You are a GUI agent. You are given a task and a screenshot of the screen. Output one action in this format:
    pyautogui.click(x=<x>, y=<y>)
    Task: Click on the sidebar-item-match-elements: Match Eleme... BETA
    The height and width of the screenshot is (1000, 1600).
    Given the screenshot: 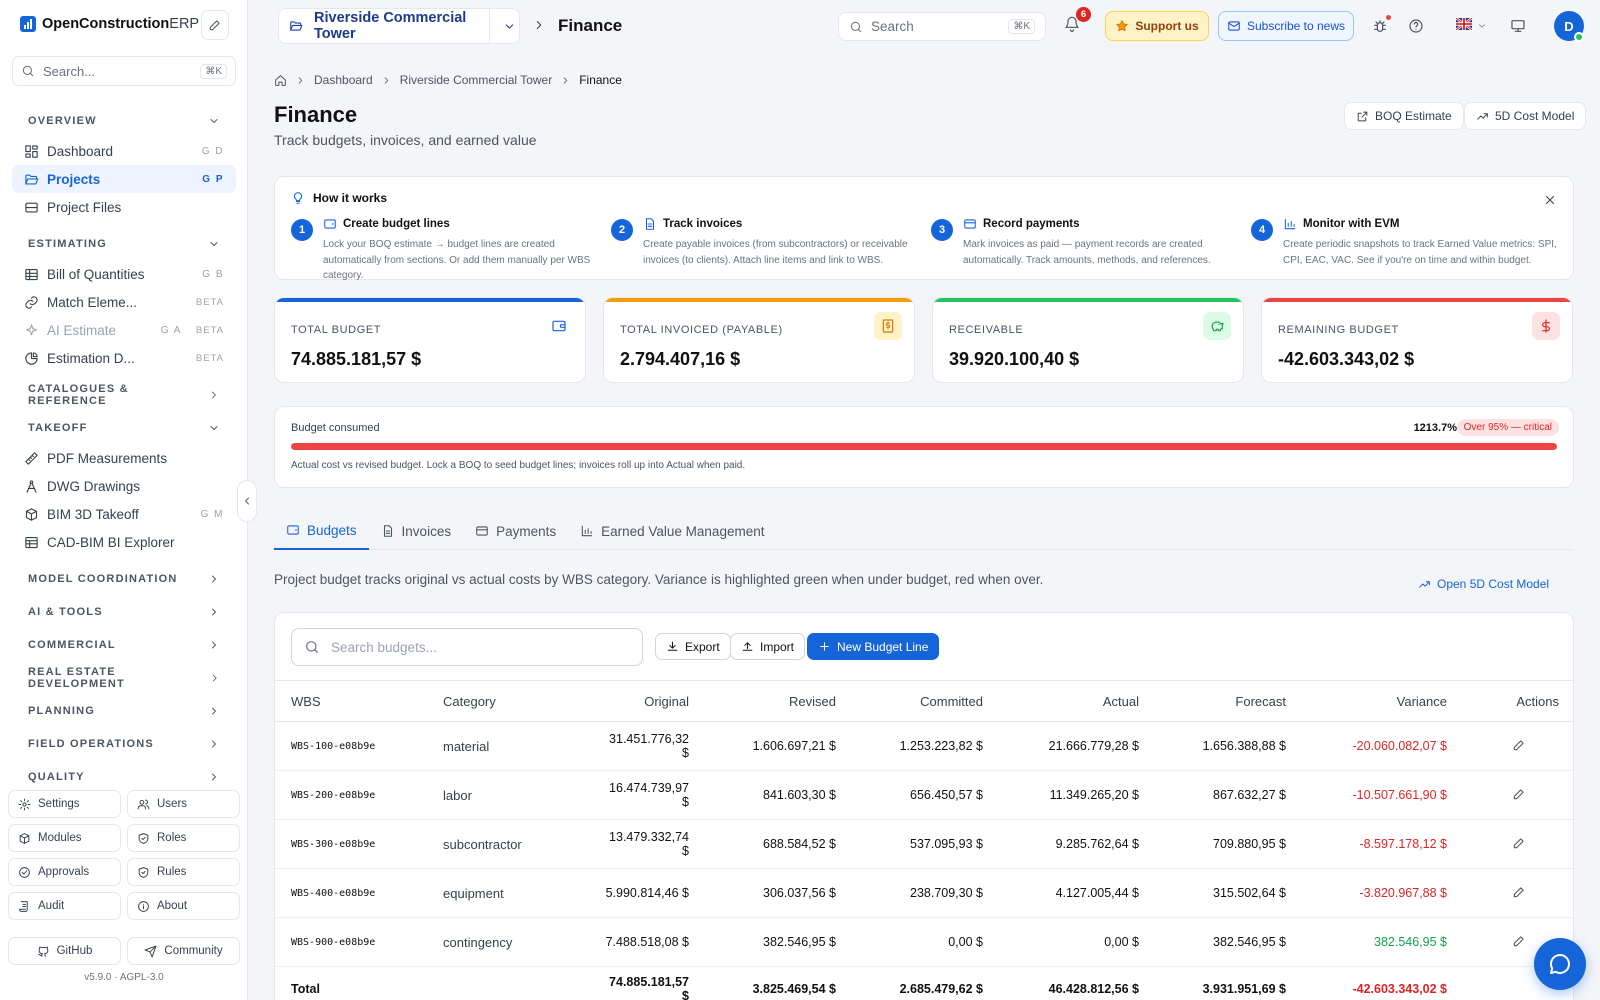 What is the action you would take?
    pyautogui.click(x=124, y=302)
    